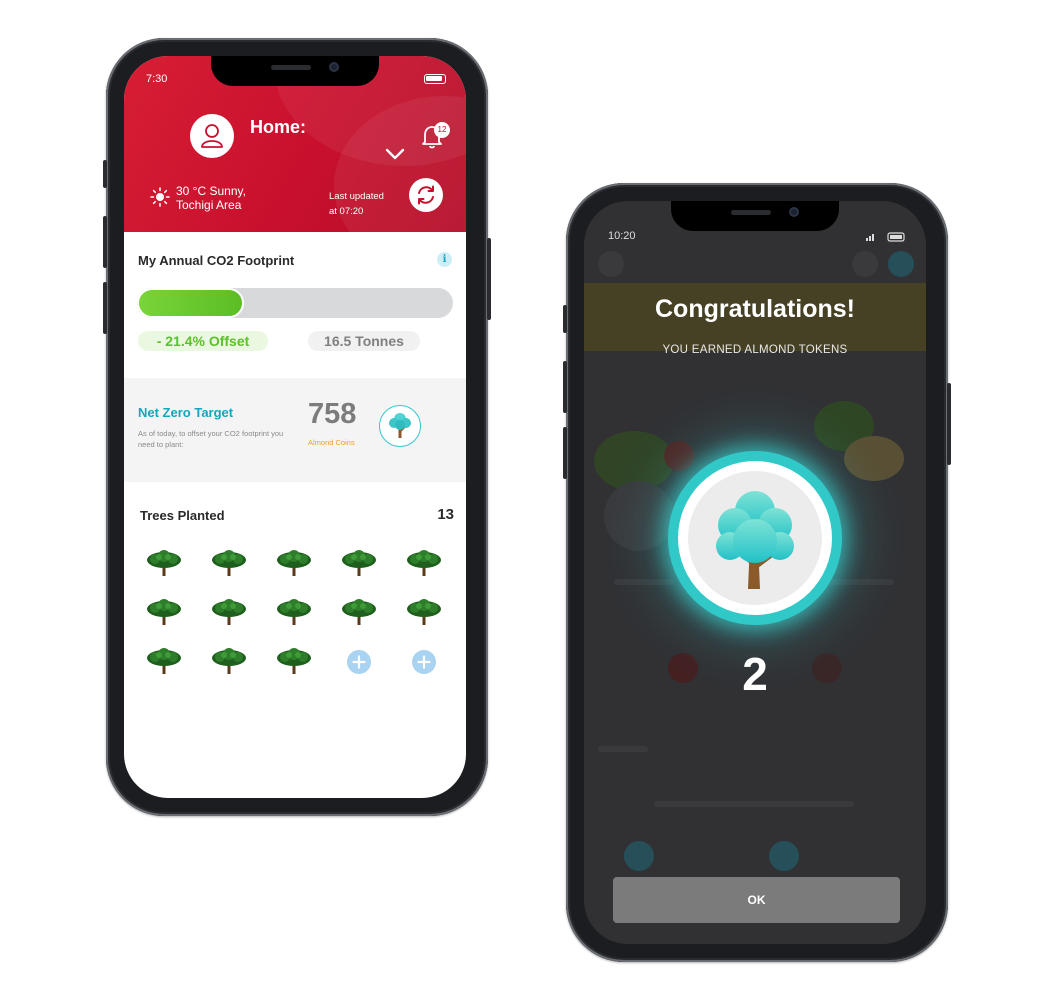 This screenshot has height=995, width=1052. I want to click on chevron-down-icon, so click(395, 154).